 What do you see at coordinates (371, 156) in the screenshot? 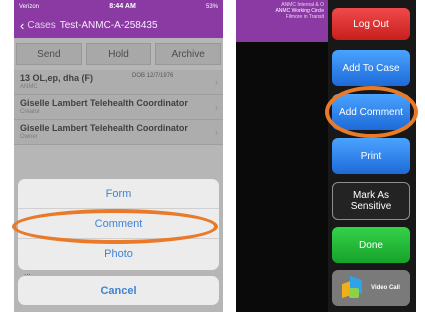
I see `print-button: Print` at bounding box center [371, 156].